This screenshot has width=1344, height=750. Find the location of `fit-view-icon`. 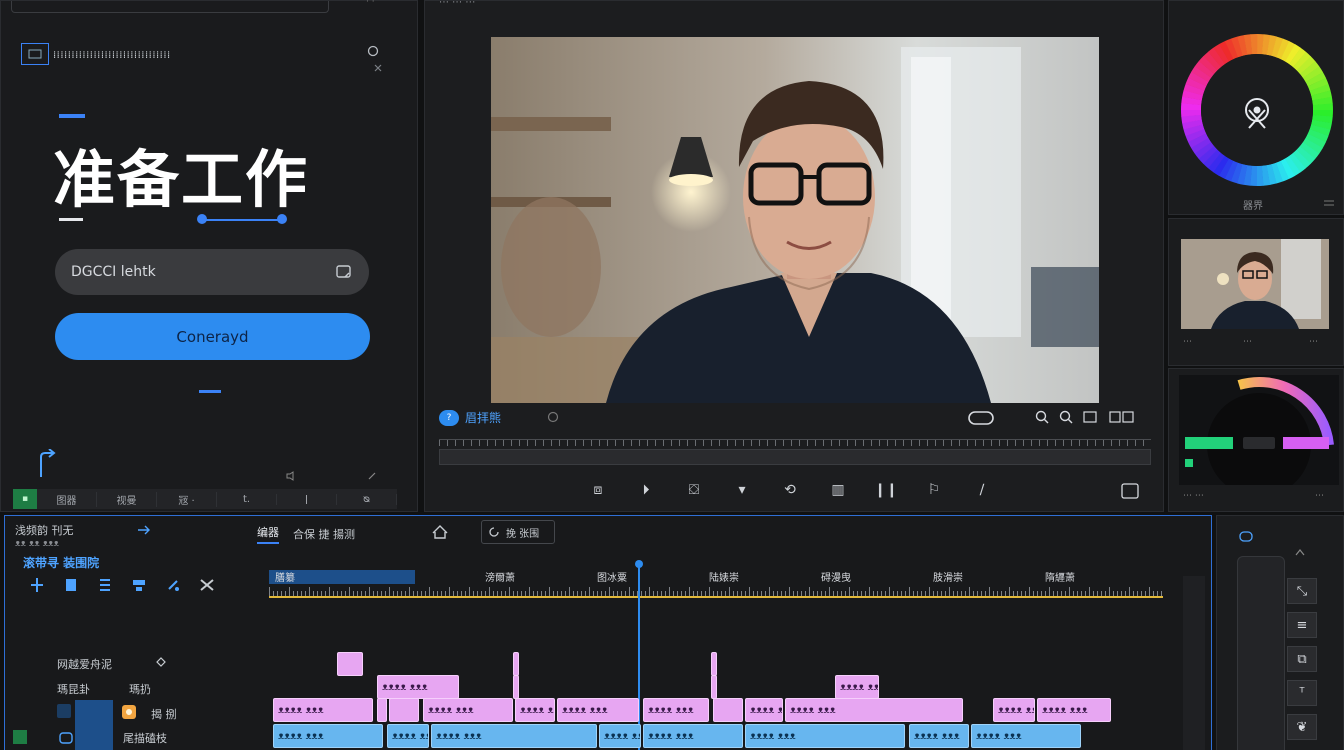

fit-view-icon is located at coordinates (1090, 417).